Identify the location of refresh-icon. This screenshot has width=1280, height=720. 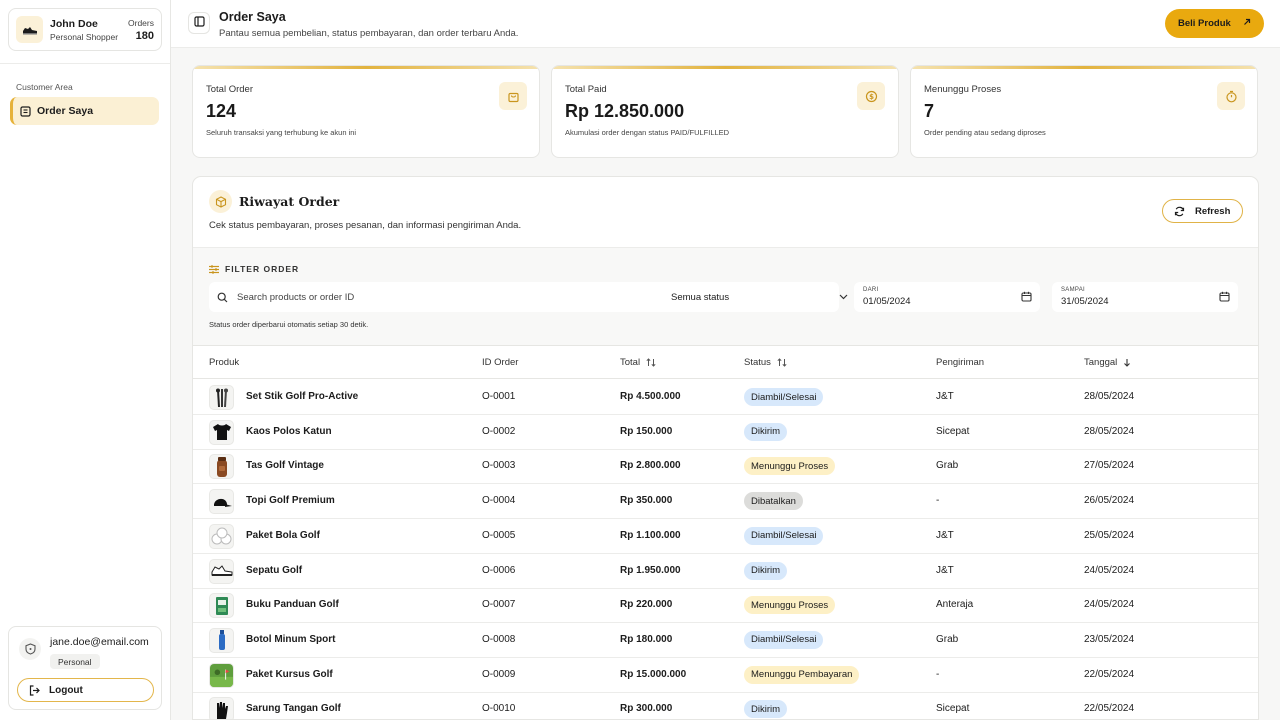
(1179, 211).